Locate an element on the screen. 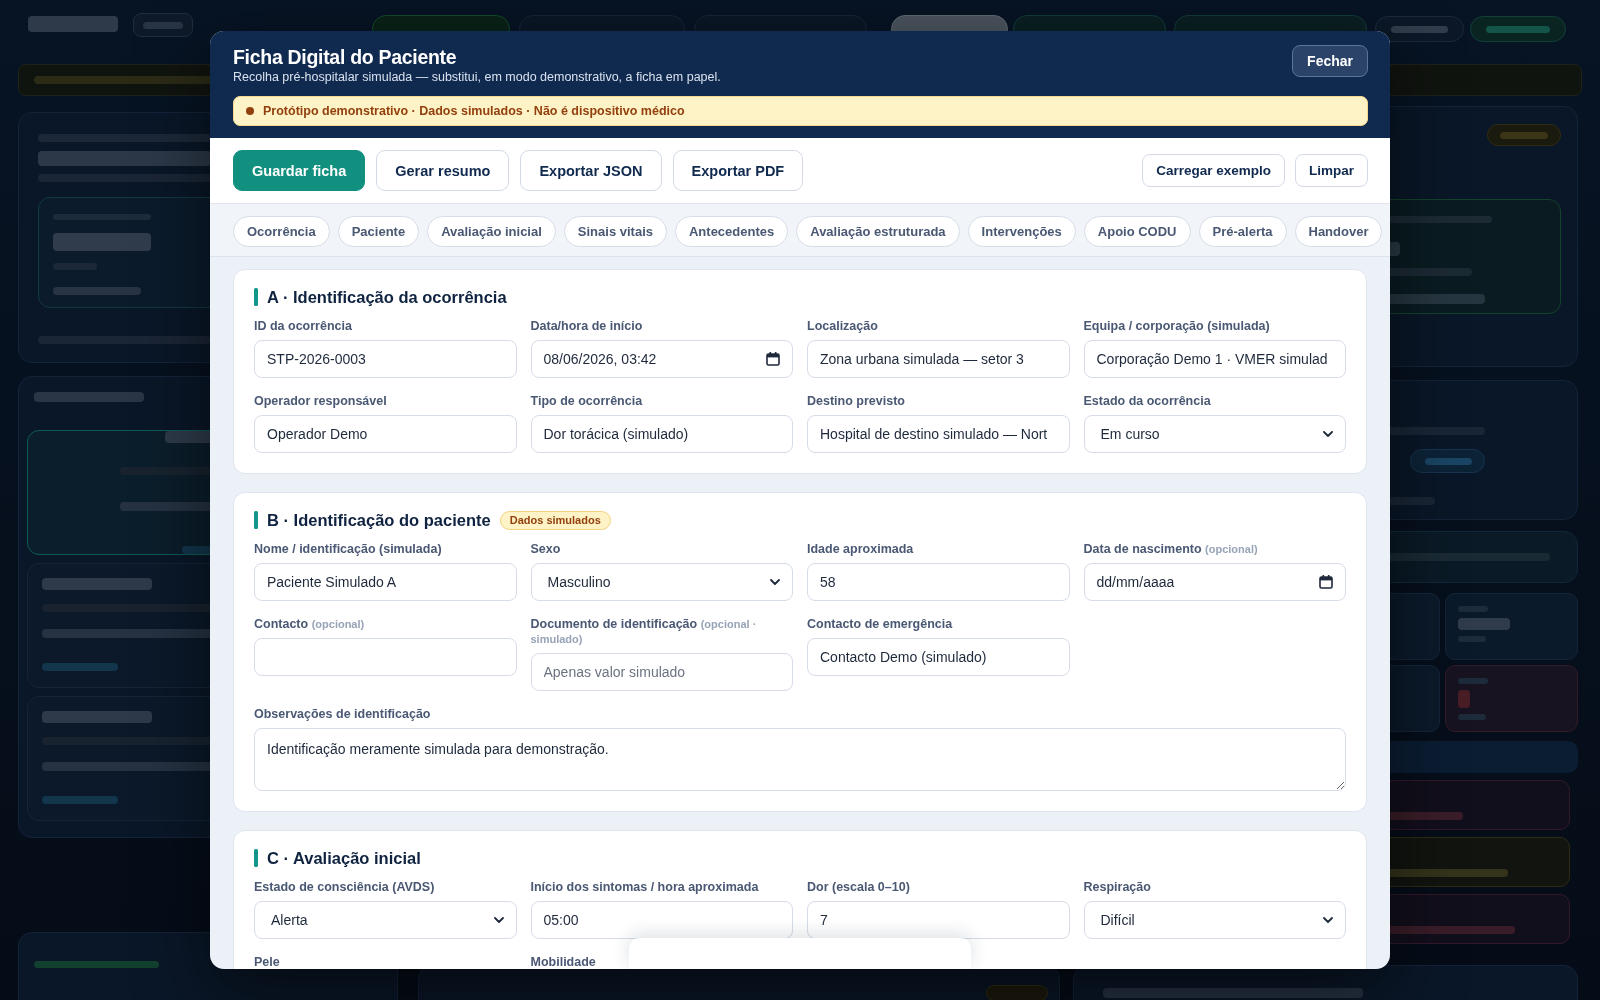 Image resolution: width=1600 pixels, height=1000 pixels. text-field: 58 is located at coordinates (938, 582).